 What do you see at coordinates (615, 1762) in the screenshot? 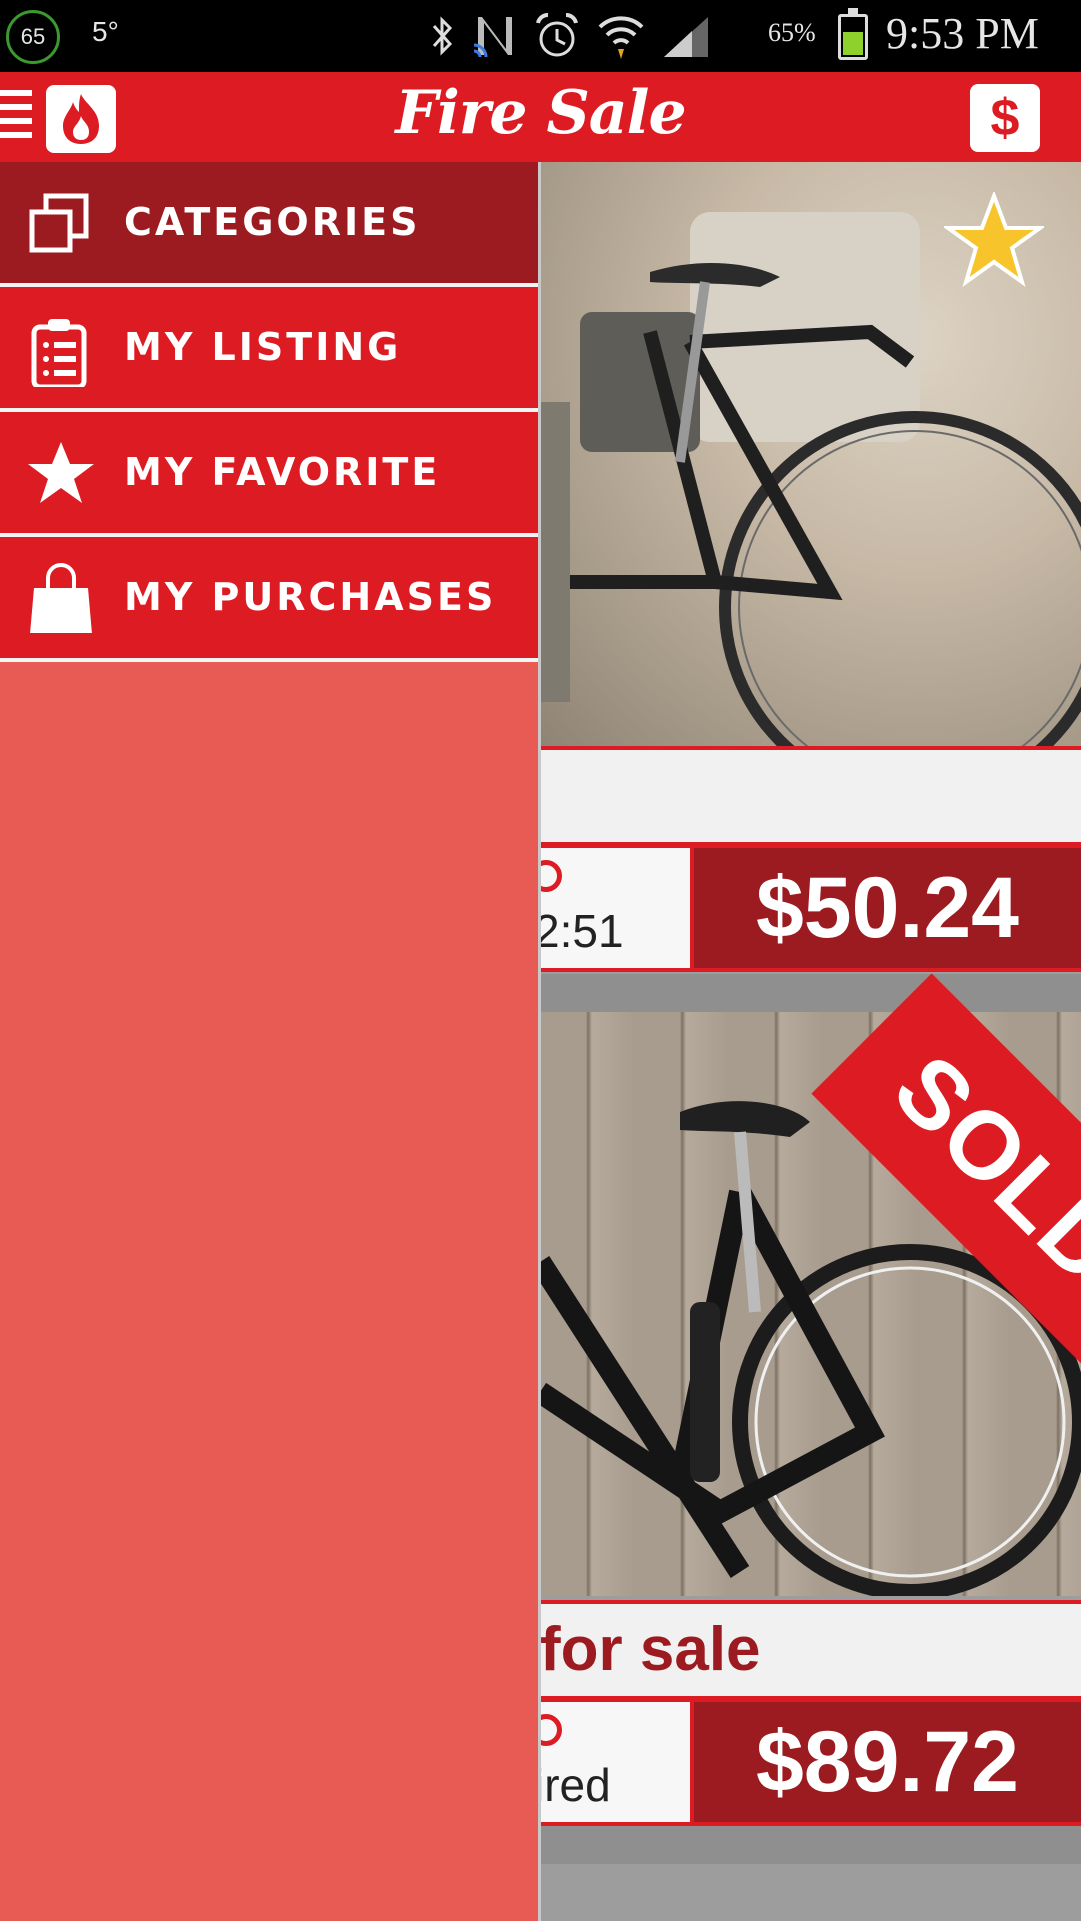
I see `time-remaining: ired` at bounding box center [615, 1762].